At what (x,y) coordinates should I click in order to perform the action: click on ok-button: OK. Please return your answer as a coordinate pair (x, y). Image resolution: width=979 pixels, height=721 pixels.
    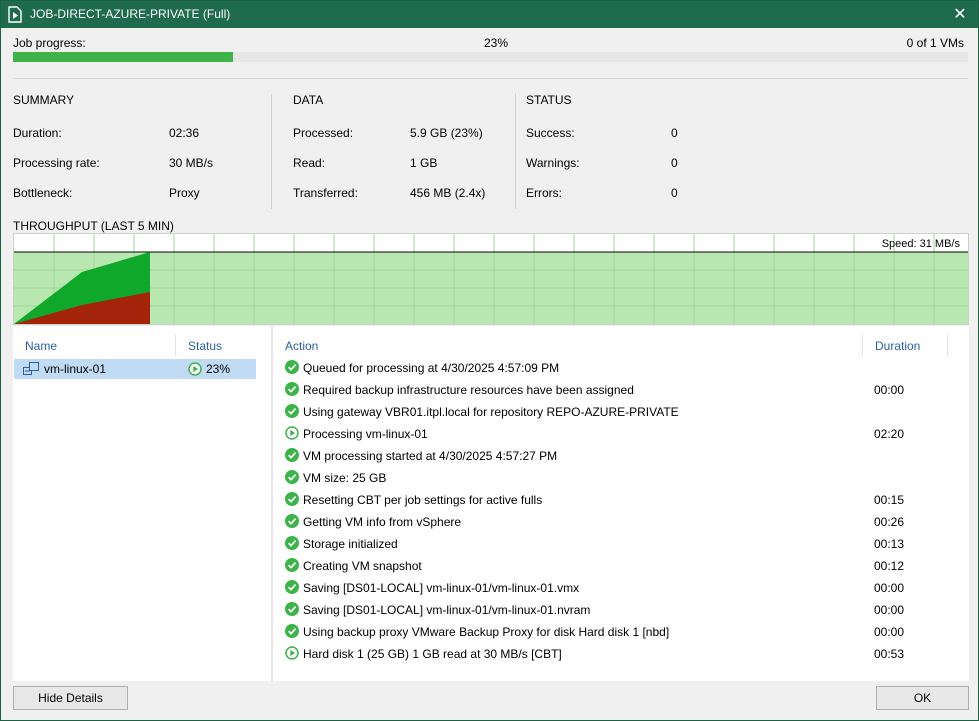
    Looking at the image, I should click on (922, 698).